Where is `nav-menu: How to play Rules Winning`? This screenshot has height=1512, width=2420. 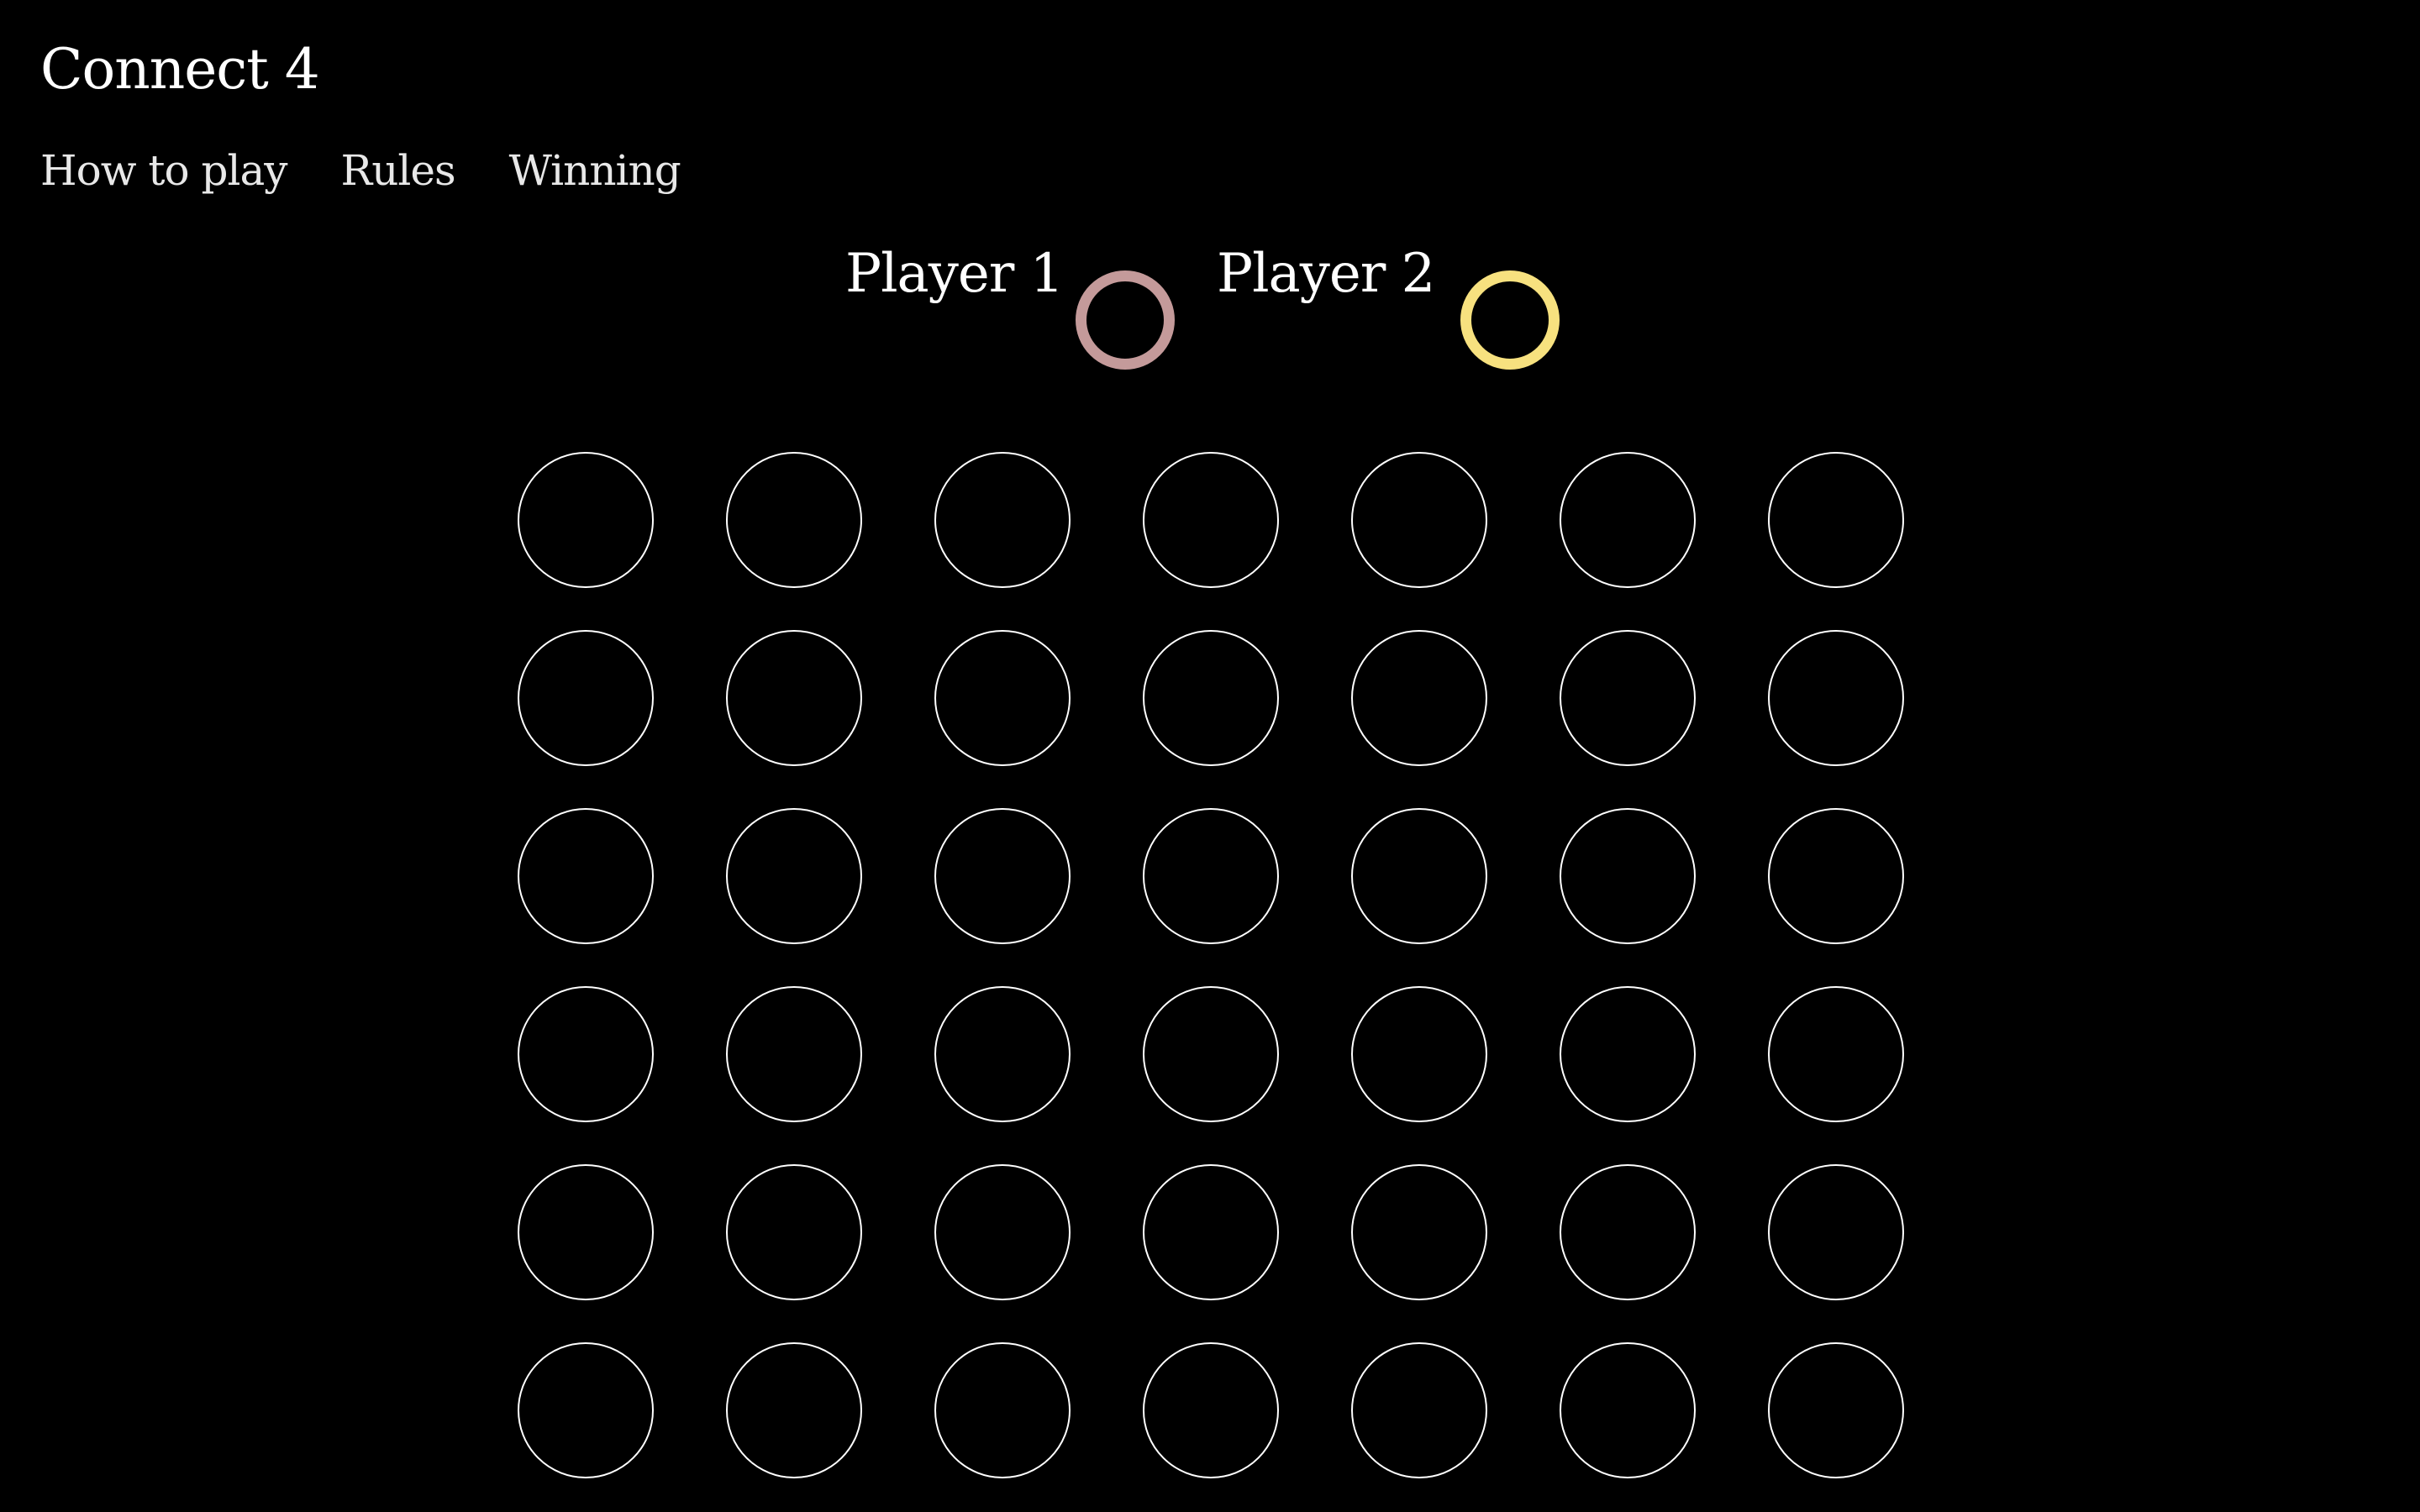 nav-menu: How to play Rules Winning is located at coordinates (360, 170).